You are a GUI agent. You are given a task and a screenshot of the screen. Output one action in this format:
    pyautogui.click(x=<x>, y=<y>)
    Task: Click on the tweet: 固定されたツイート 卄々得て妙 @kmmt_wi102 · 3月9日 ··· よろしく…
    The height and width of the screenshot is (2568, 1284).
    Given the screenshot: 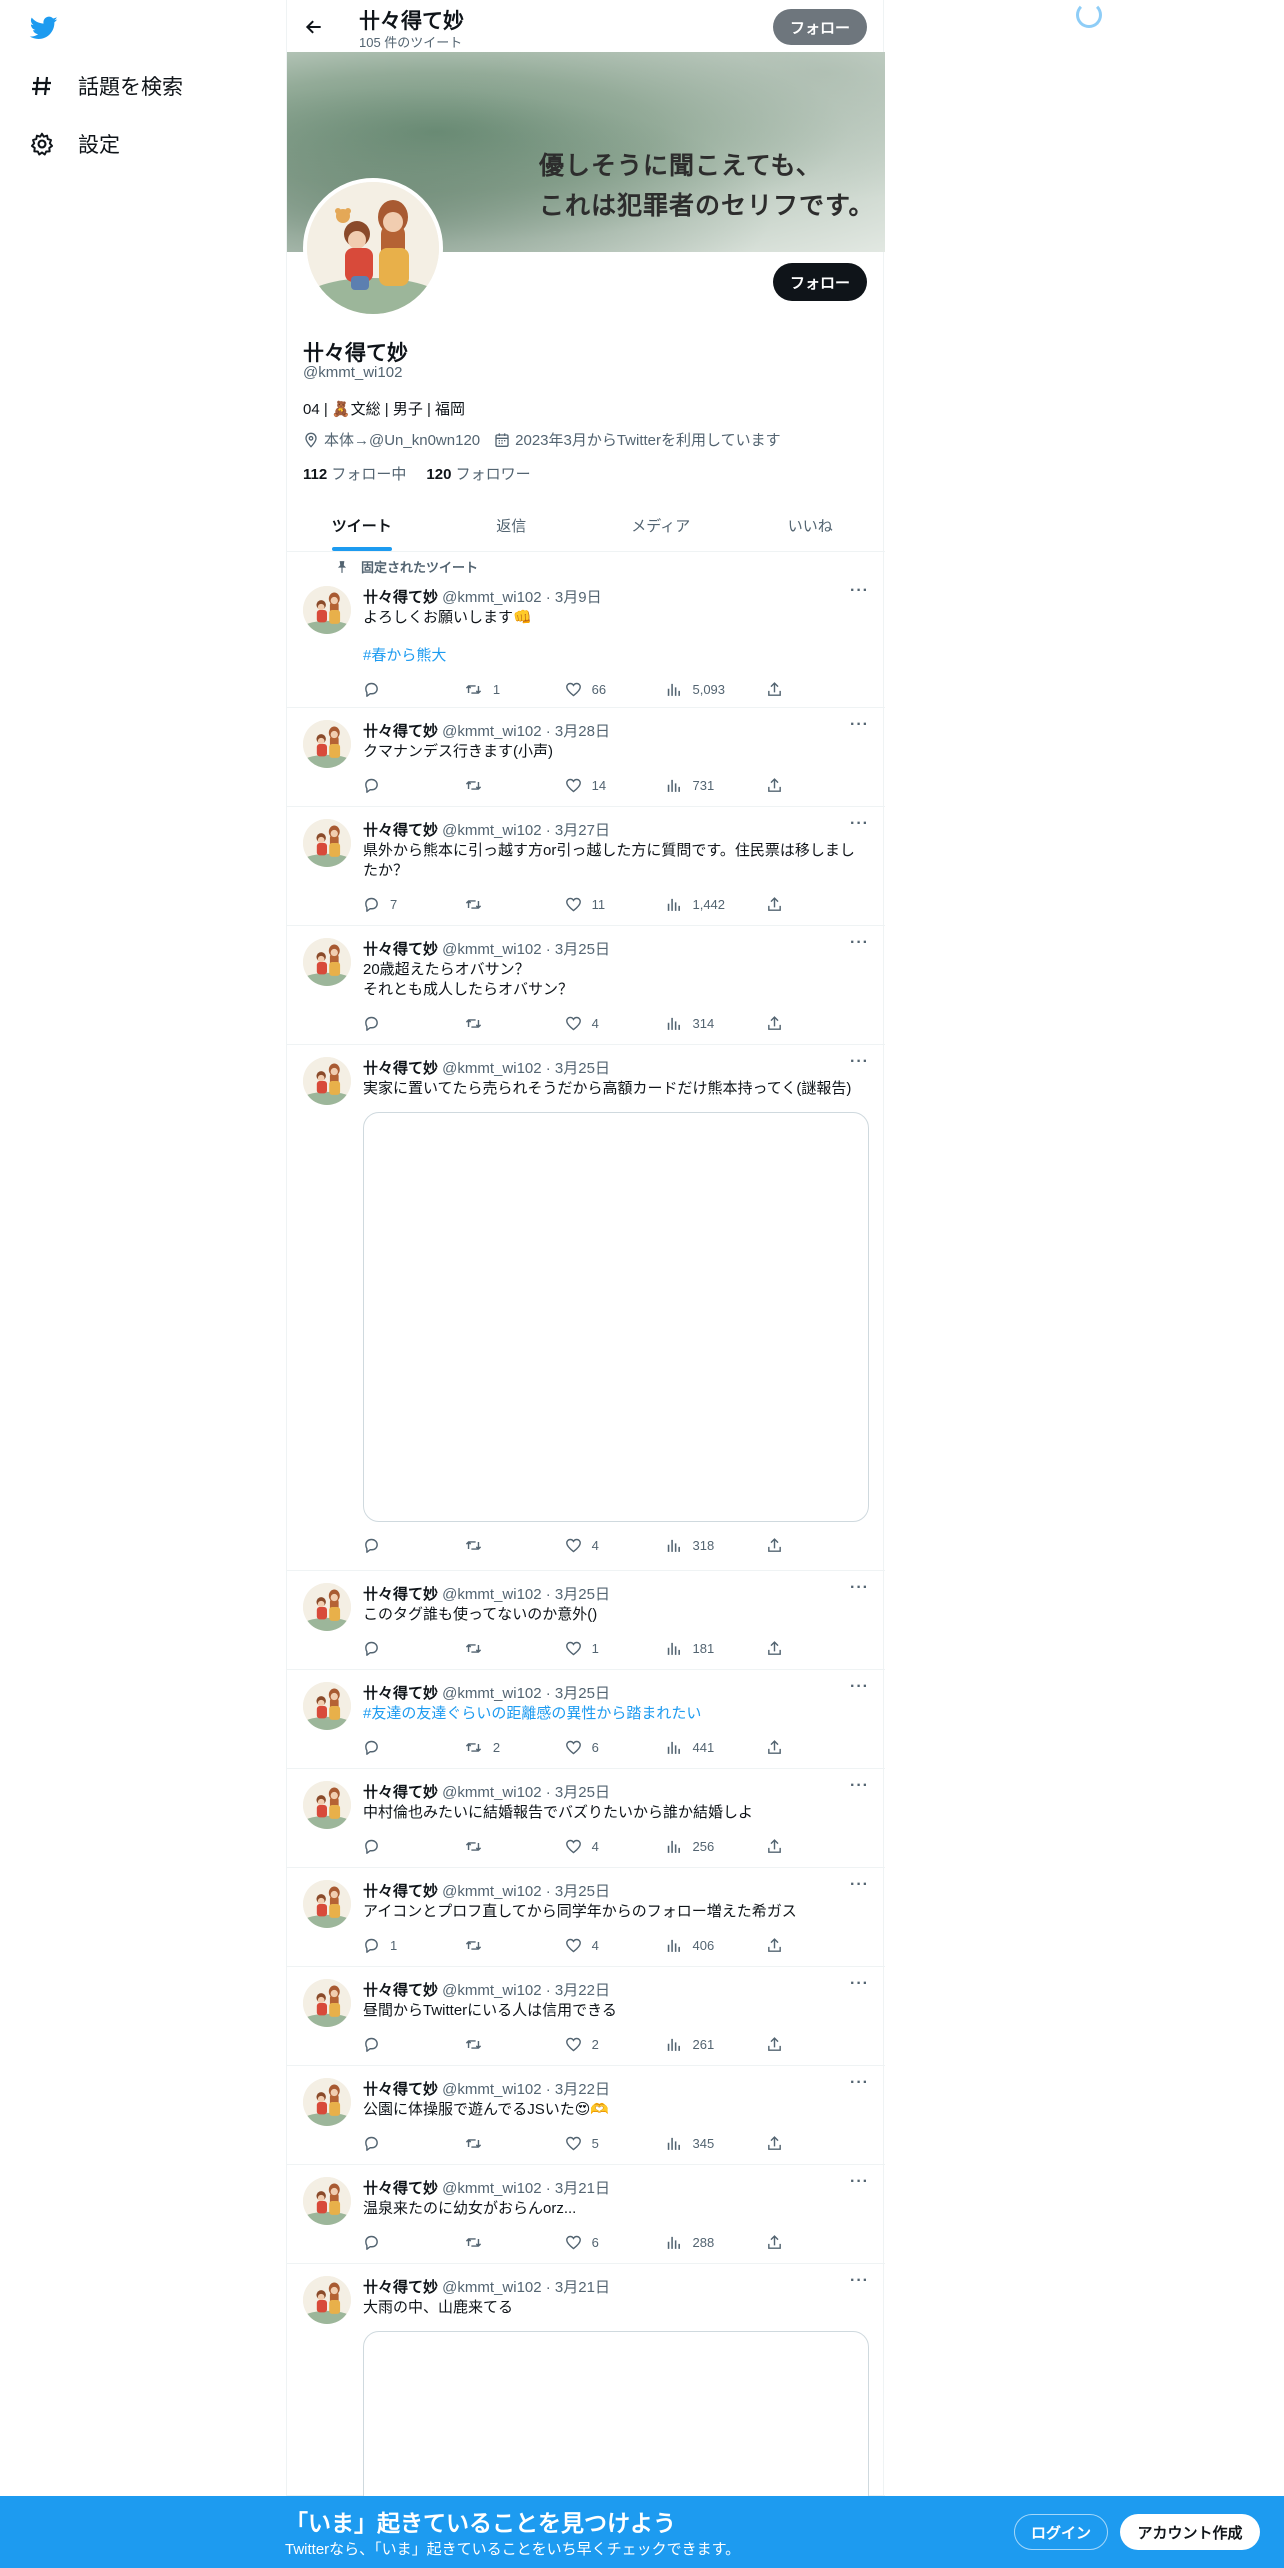 What is the action you would take?
    pyautogui.click(x=586, y=630)
    